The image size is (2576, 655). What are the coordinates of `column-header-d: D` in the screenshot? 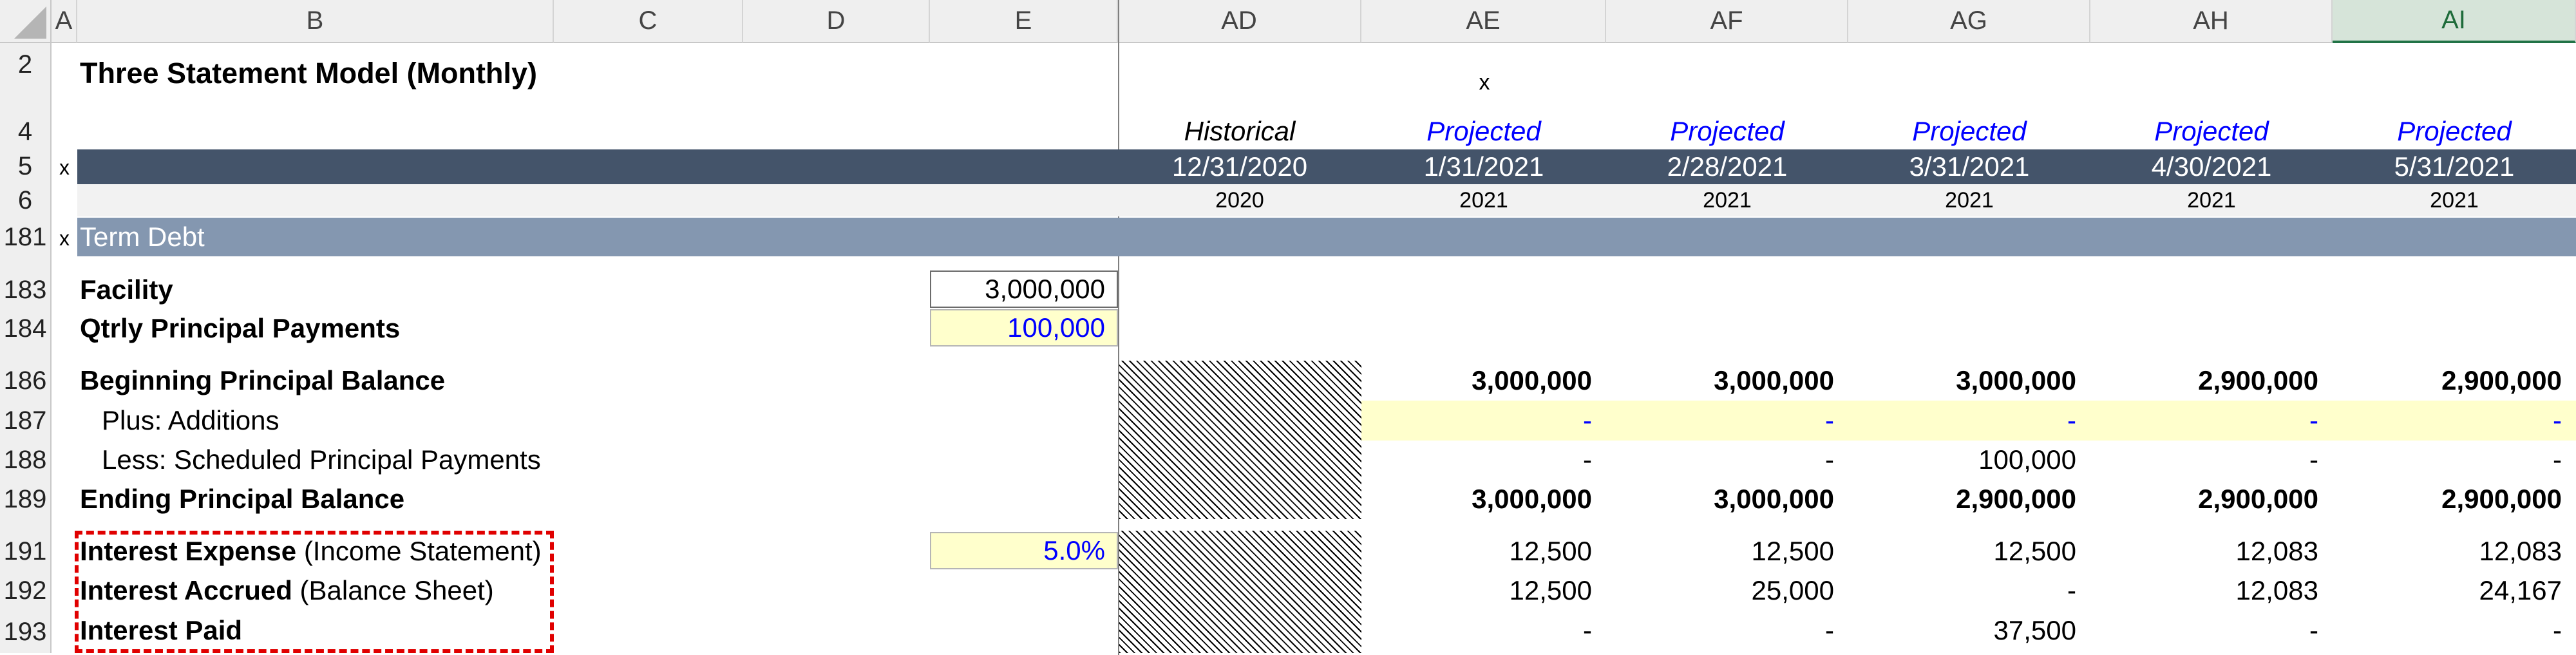 It's located at (837, 21).